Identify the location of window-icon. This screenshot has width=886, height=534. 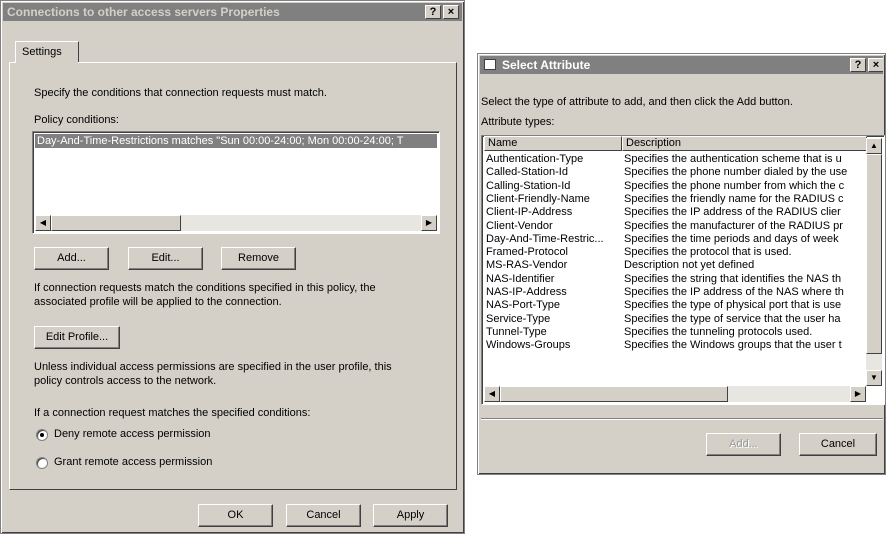
(490, 64).